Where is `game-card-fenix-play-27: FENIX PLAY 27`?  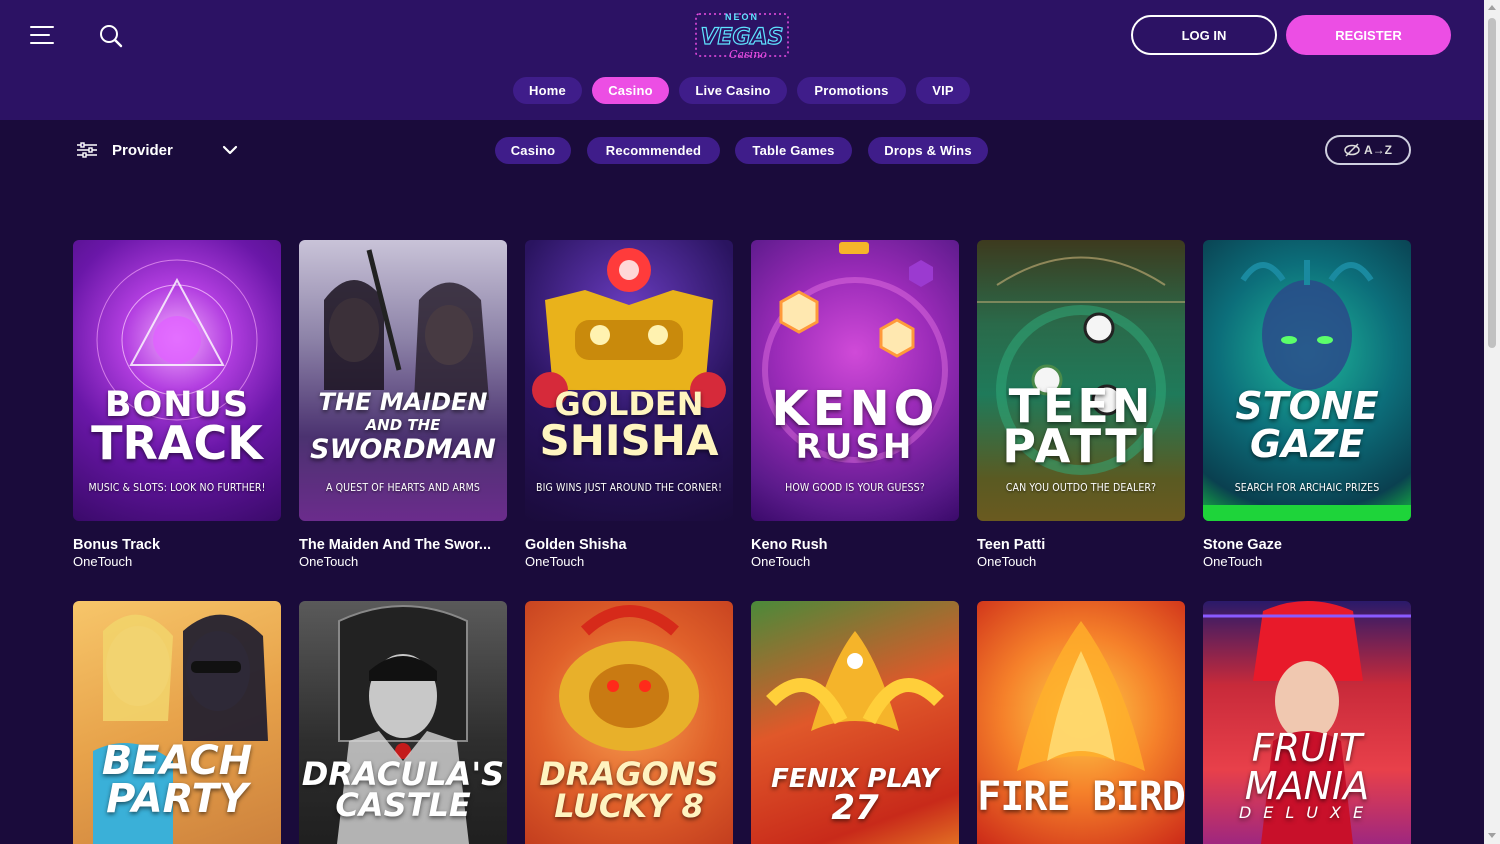
game-card-fenix-play-27: FENIX PLAY 27 is located at coordinates (855, 722).